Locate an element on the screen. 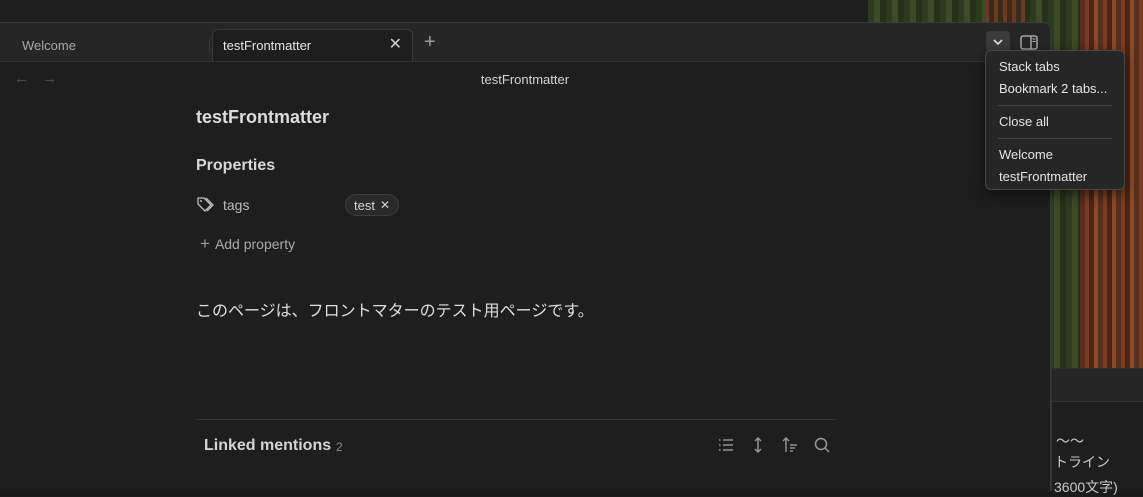 This screenshot has height=497, width=1143. expand-collapse-icon is located at coordinates (758, 445).